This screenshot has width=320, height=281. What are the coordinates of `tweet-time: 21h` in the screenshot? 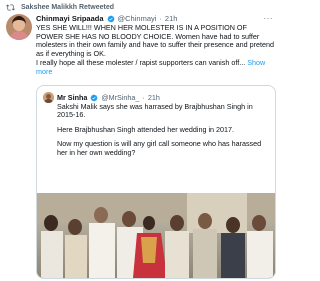 It's located at (171, 18).